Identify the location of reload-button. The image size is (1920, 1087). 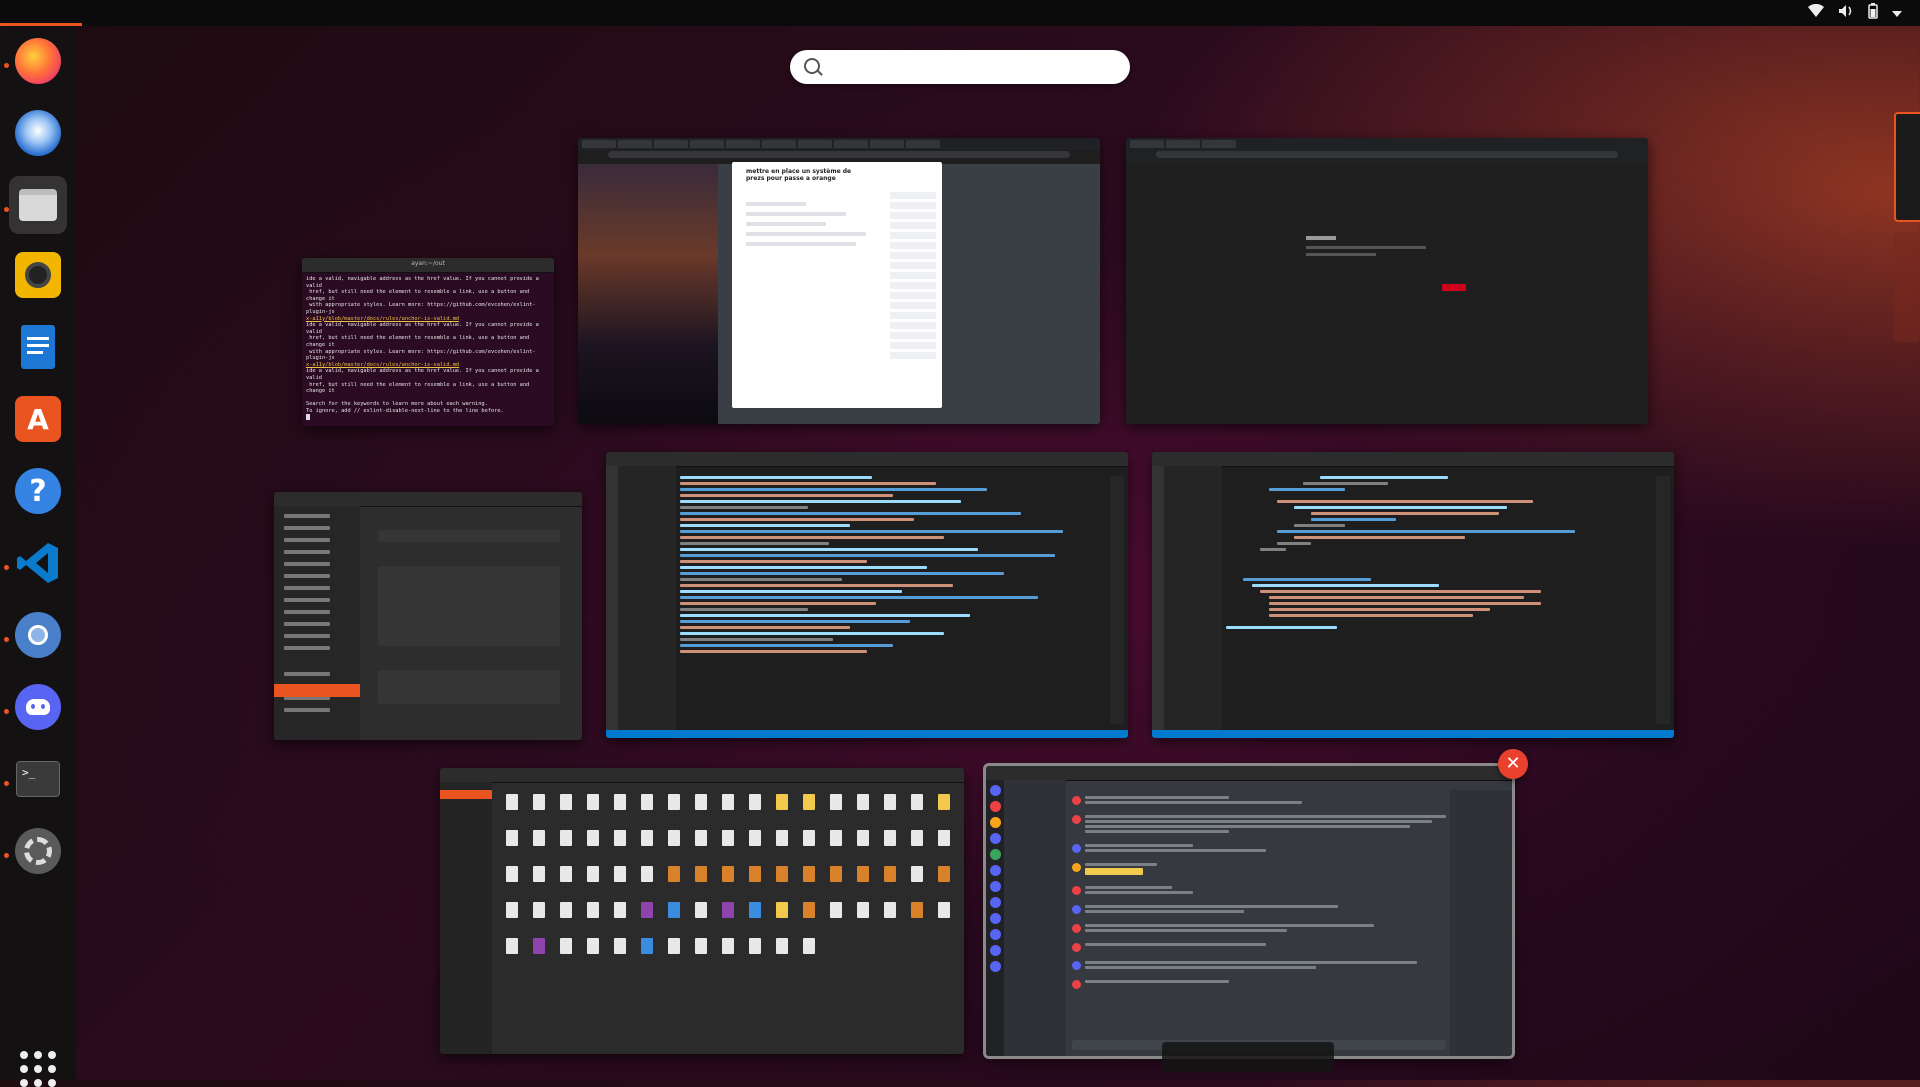
(1454, 287).